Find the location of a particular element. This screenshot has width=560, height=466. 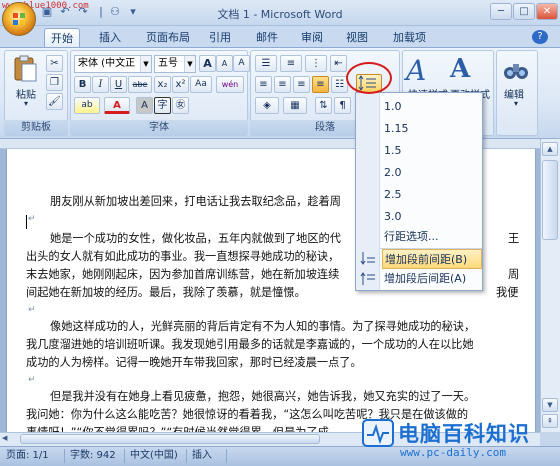

tab-mailings: 邮件 is located at coordinates (267, 37).